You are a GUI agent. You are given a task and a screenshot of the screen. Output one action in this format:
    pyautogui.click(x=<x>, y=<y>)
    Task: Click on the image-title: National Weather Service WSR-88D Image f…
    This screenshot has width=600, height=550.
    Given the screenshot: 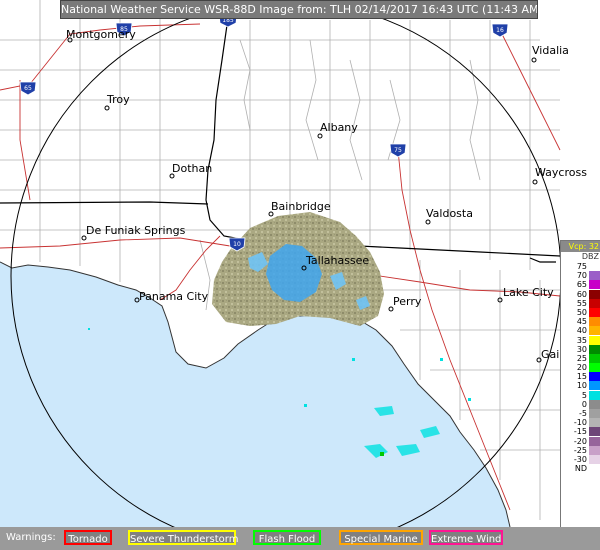 What is the action you would take?
    pyautogui.click(x=299, y=9)
    